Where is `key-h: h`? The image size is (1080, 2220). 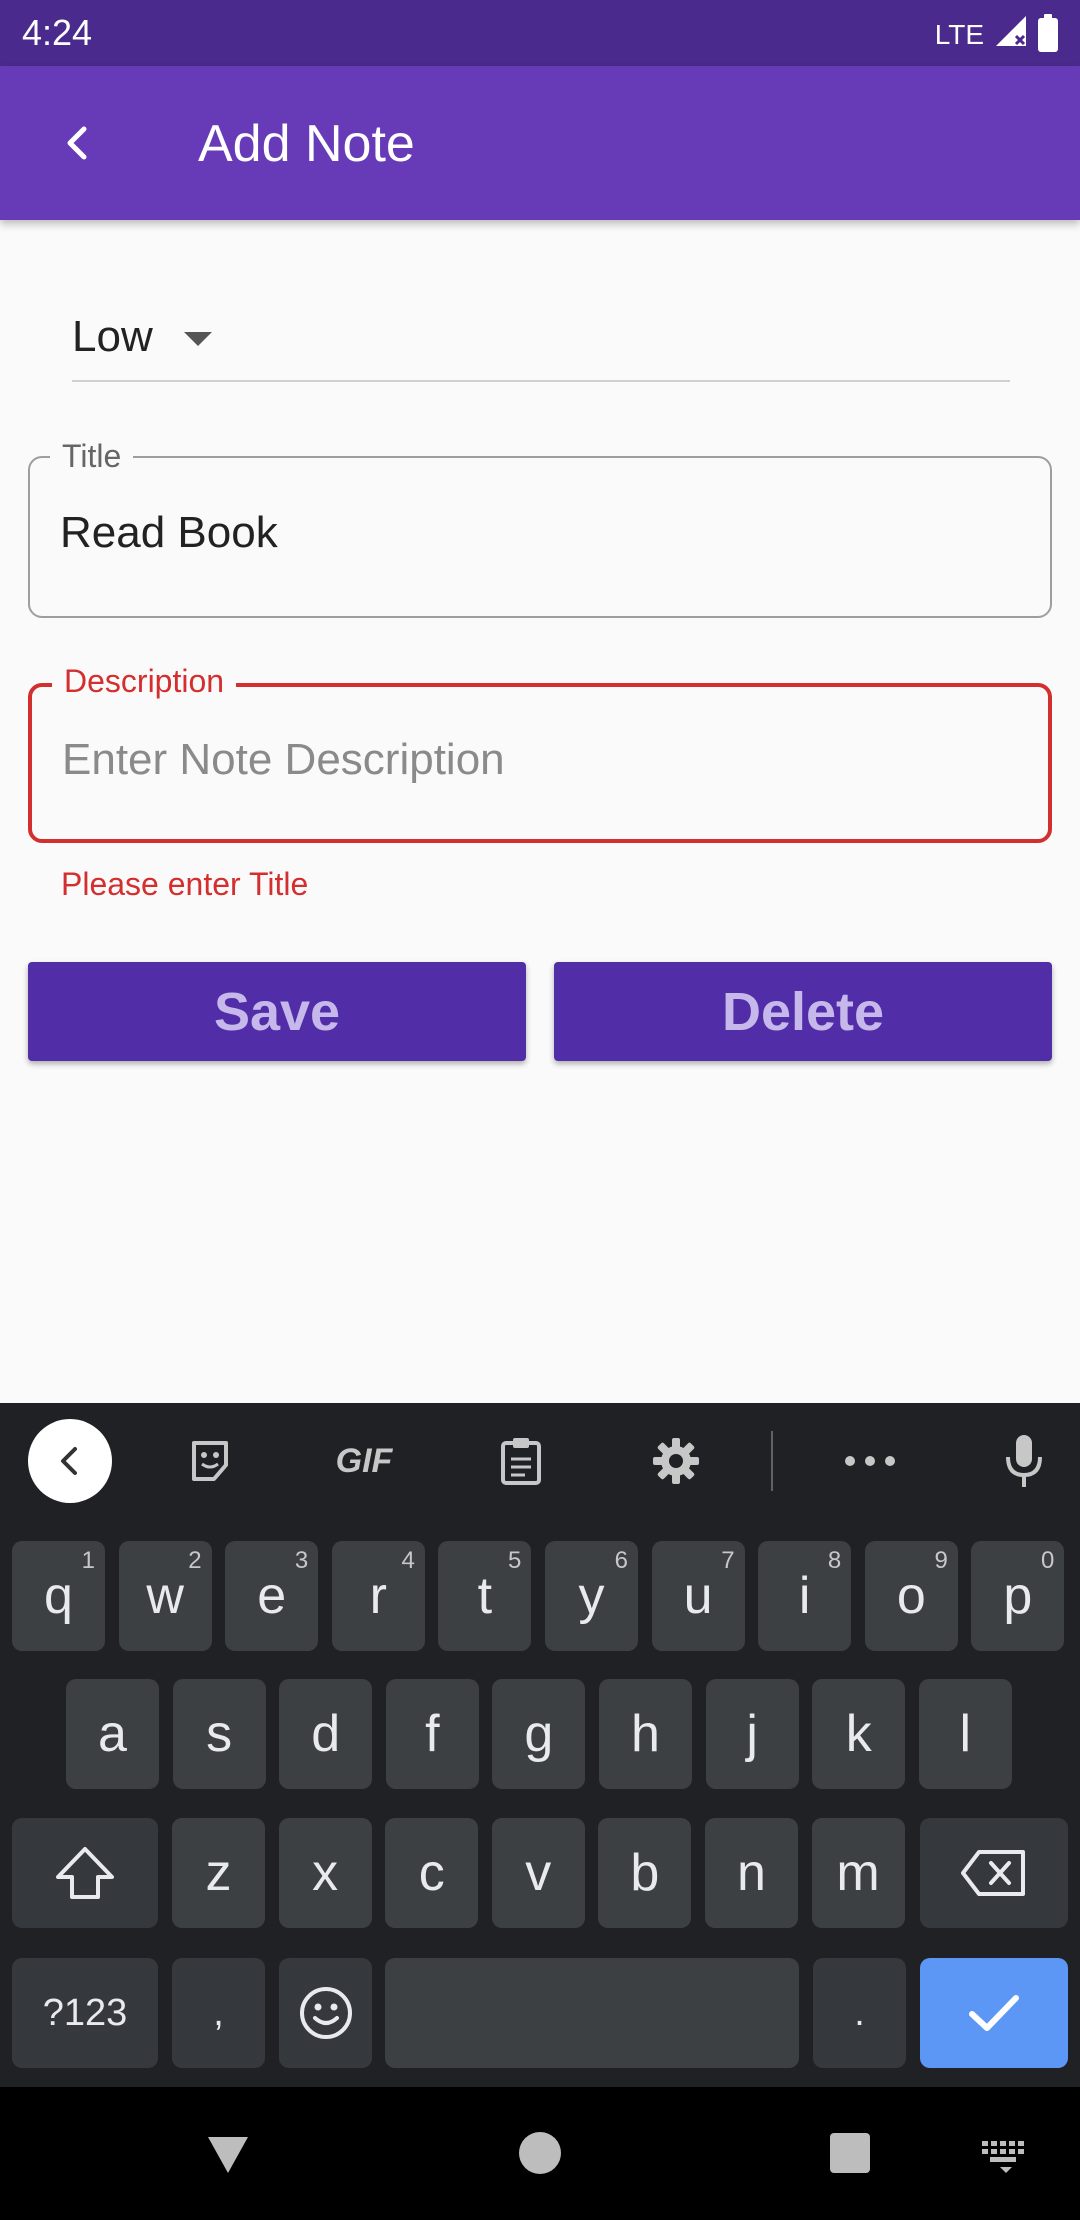
key-h: h is located at coordinates (645, 1734).